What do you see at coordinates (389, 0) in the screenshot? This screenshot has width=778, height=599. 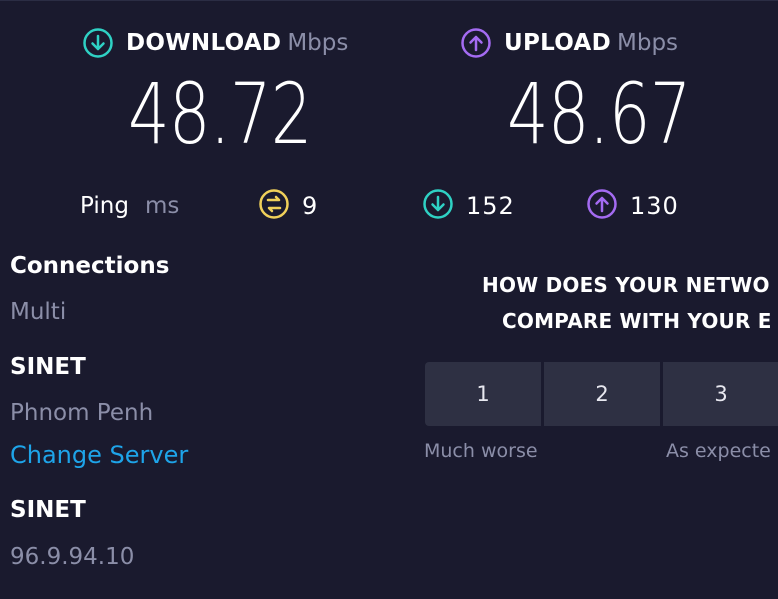 I see `top-border` at bounding box center [389, 0].